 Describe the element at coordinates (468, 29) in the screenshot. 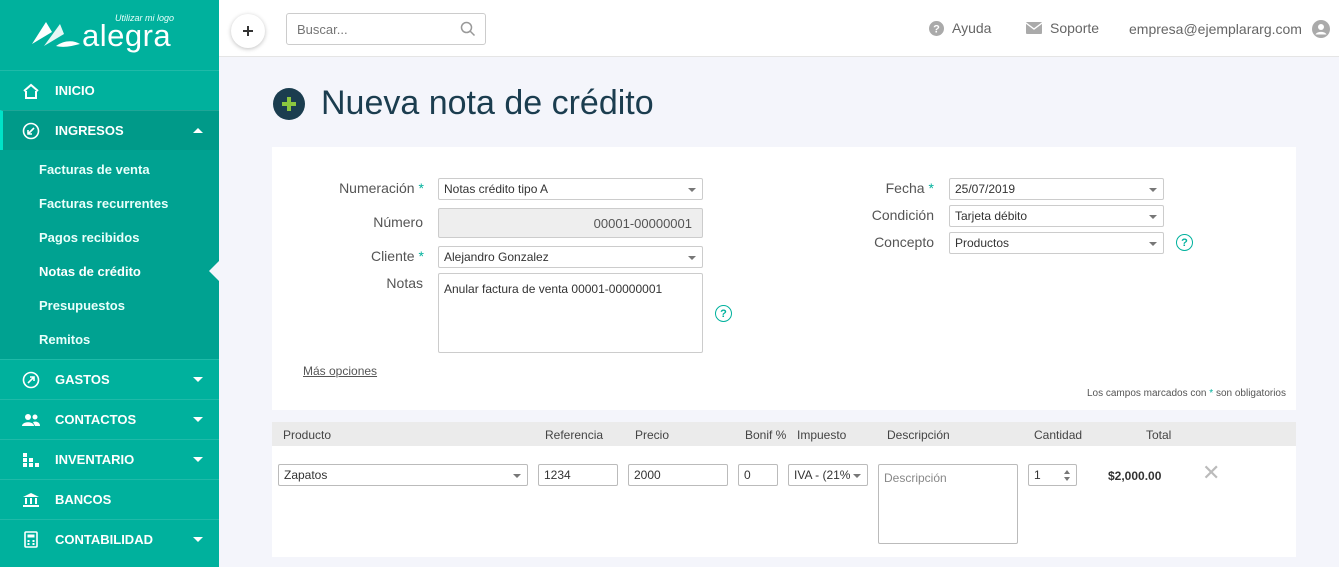

I see `search-icon` at that location.